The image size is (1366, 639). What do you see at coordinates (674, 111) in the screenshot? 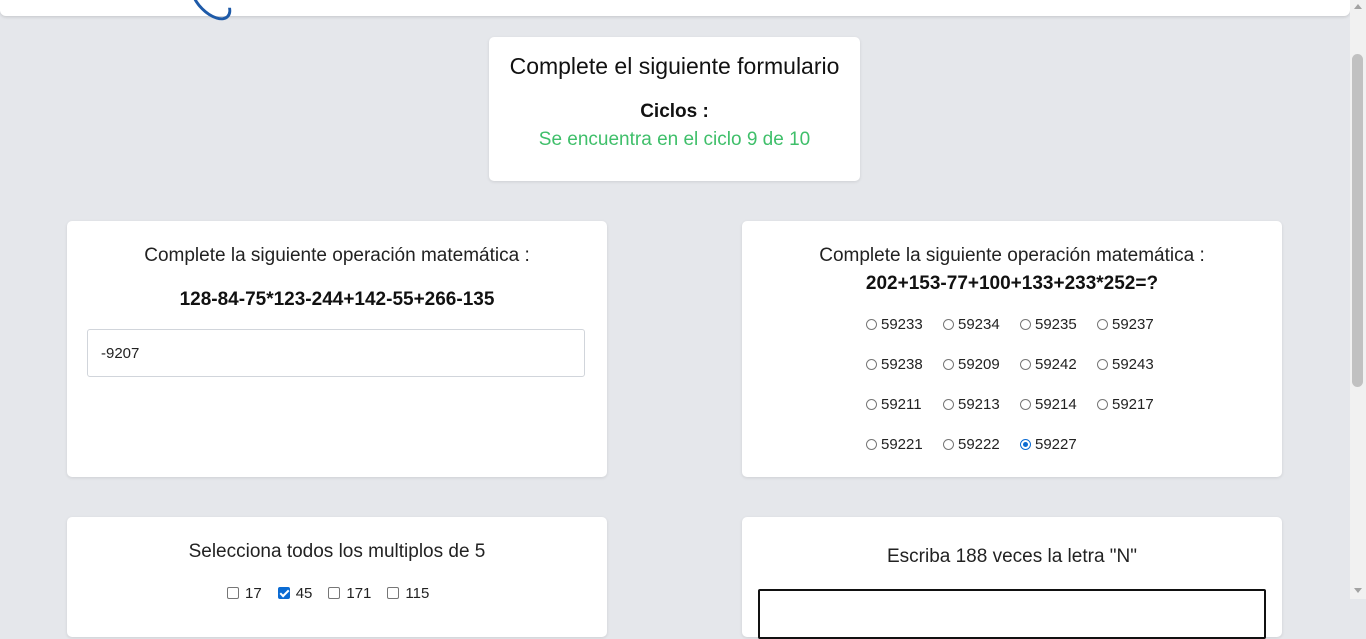
I see `cycles-label: Ciclos :` at bounding box center [674, 111].